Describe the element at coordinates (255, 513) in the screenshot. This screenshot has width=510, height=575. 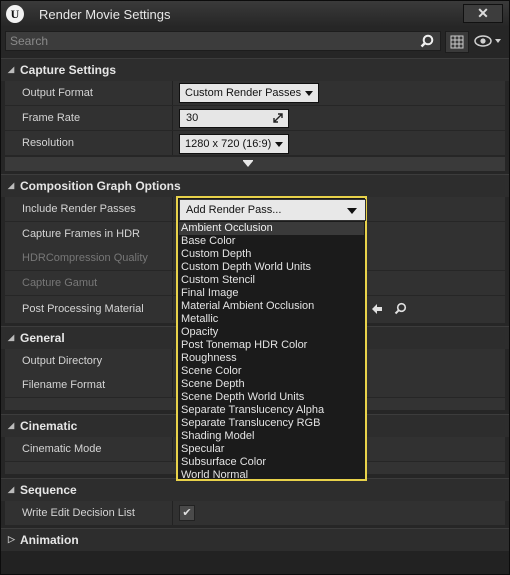
I see `row-edit-decision-list: Write Edit Decision List ✔` at that location.